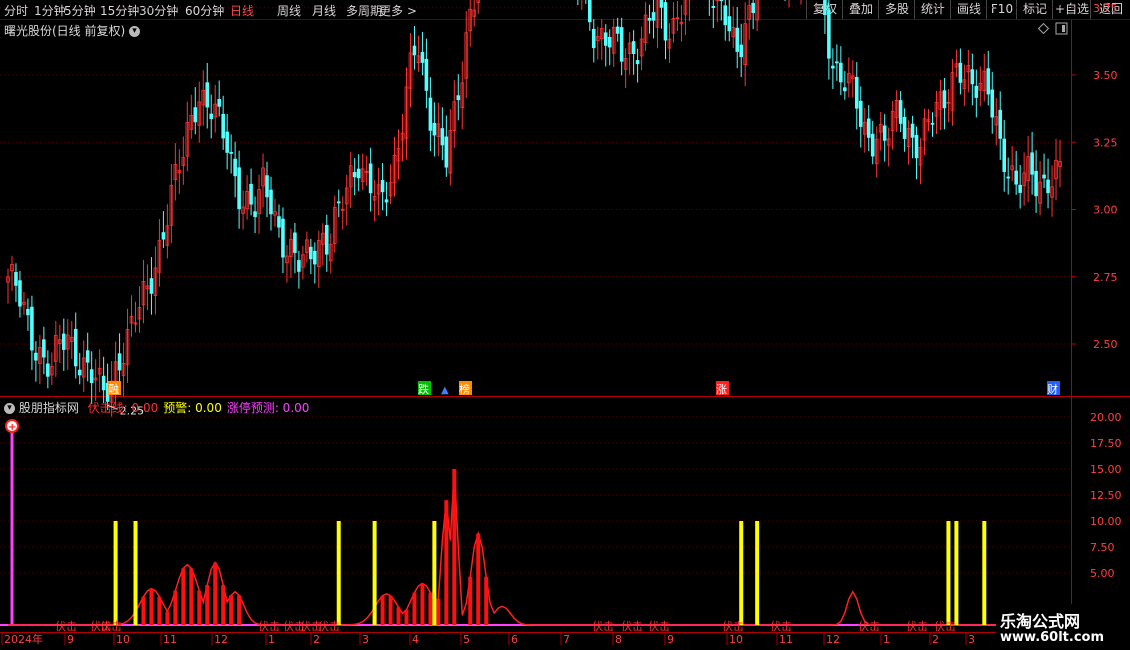 This screenshot has height=650, width=1130. I want to click on plus-icon-glyph: +, so click(12, 427).